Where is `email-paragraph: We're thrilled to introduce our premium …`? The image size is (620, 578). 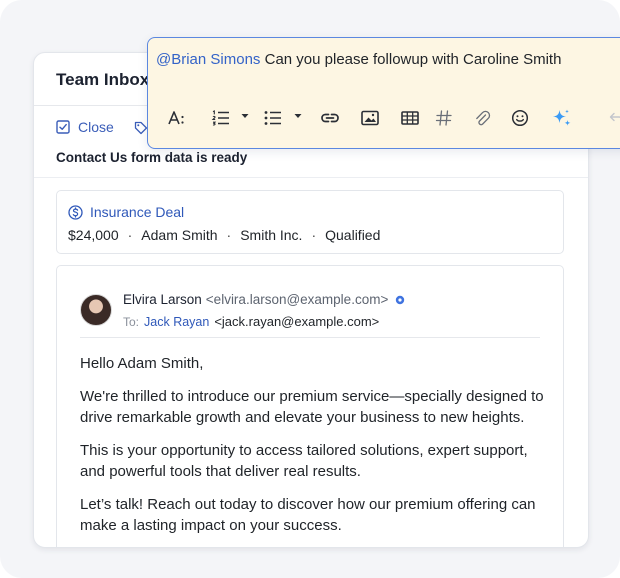 email-paragraph: We're thrilled to introduce our premium … is located at coordinates (312, 407).